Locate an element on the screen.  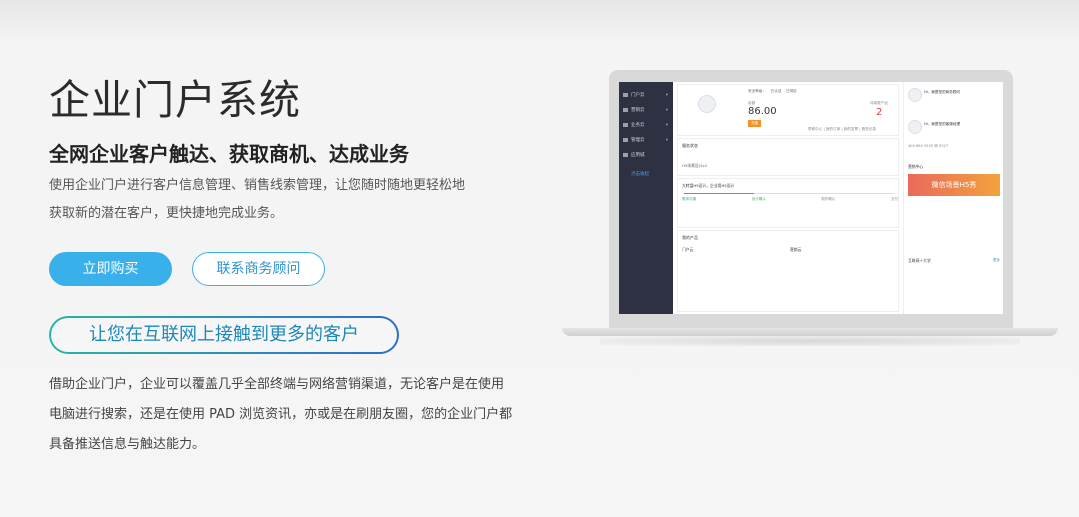
mockup-consultant2: Hi，我是您的客服经理 is located at coordinates (942, 124).